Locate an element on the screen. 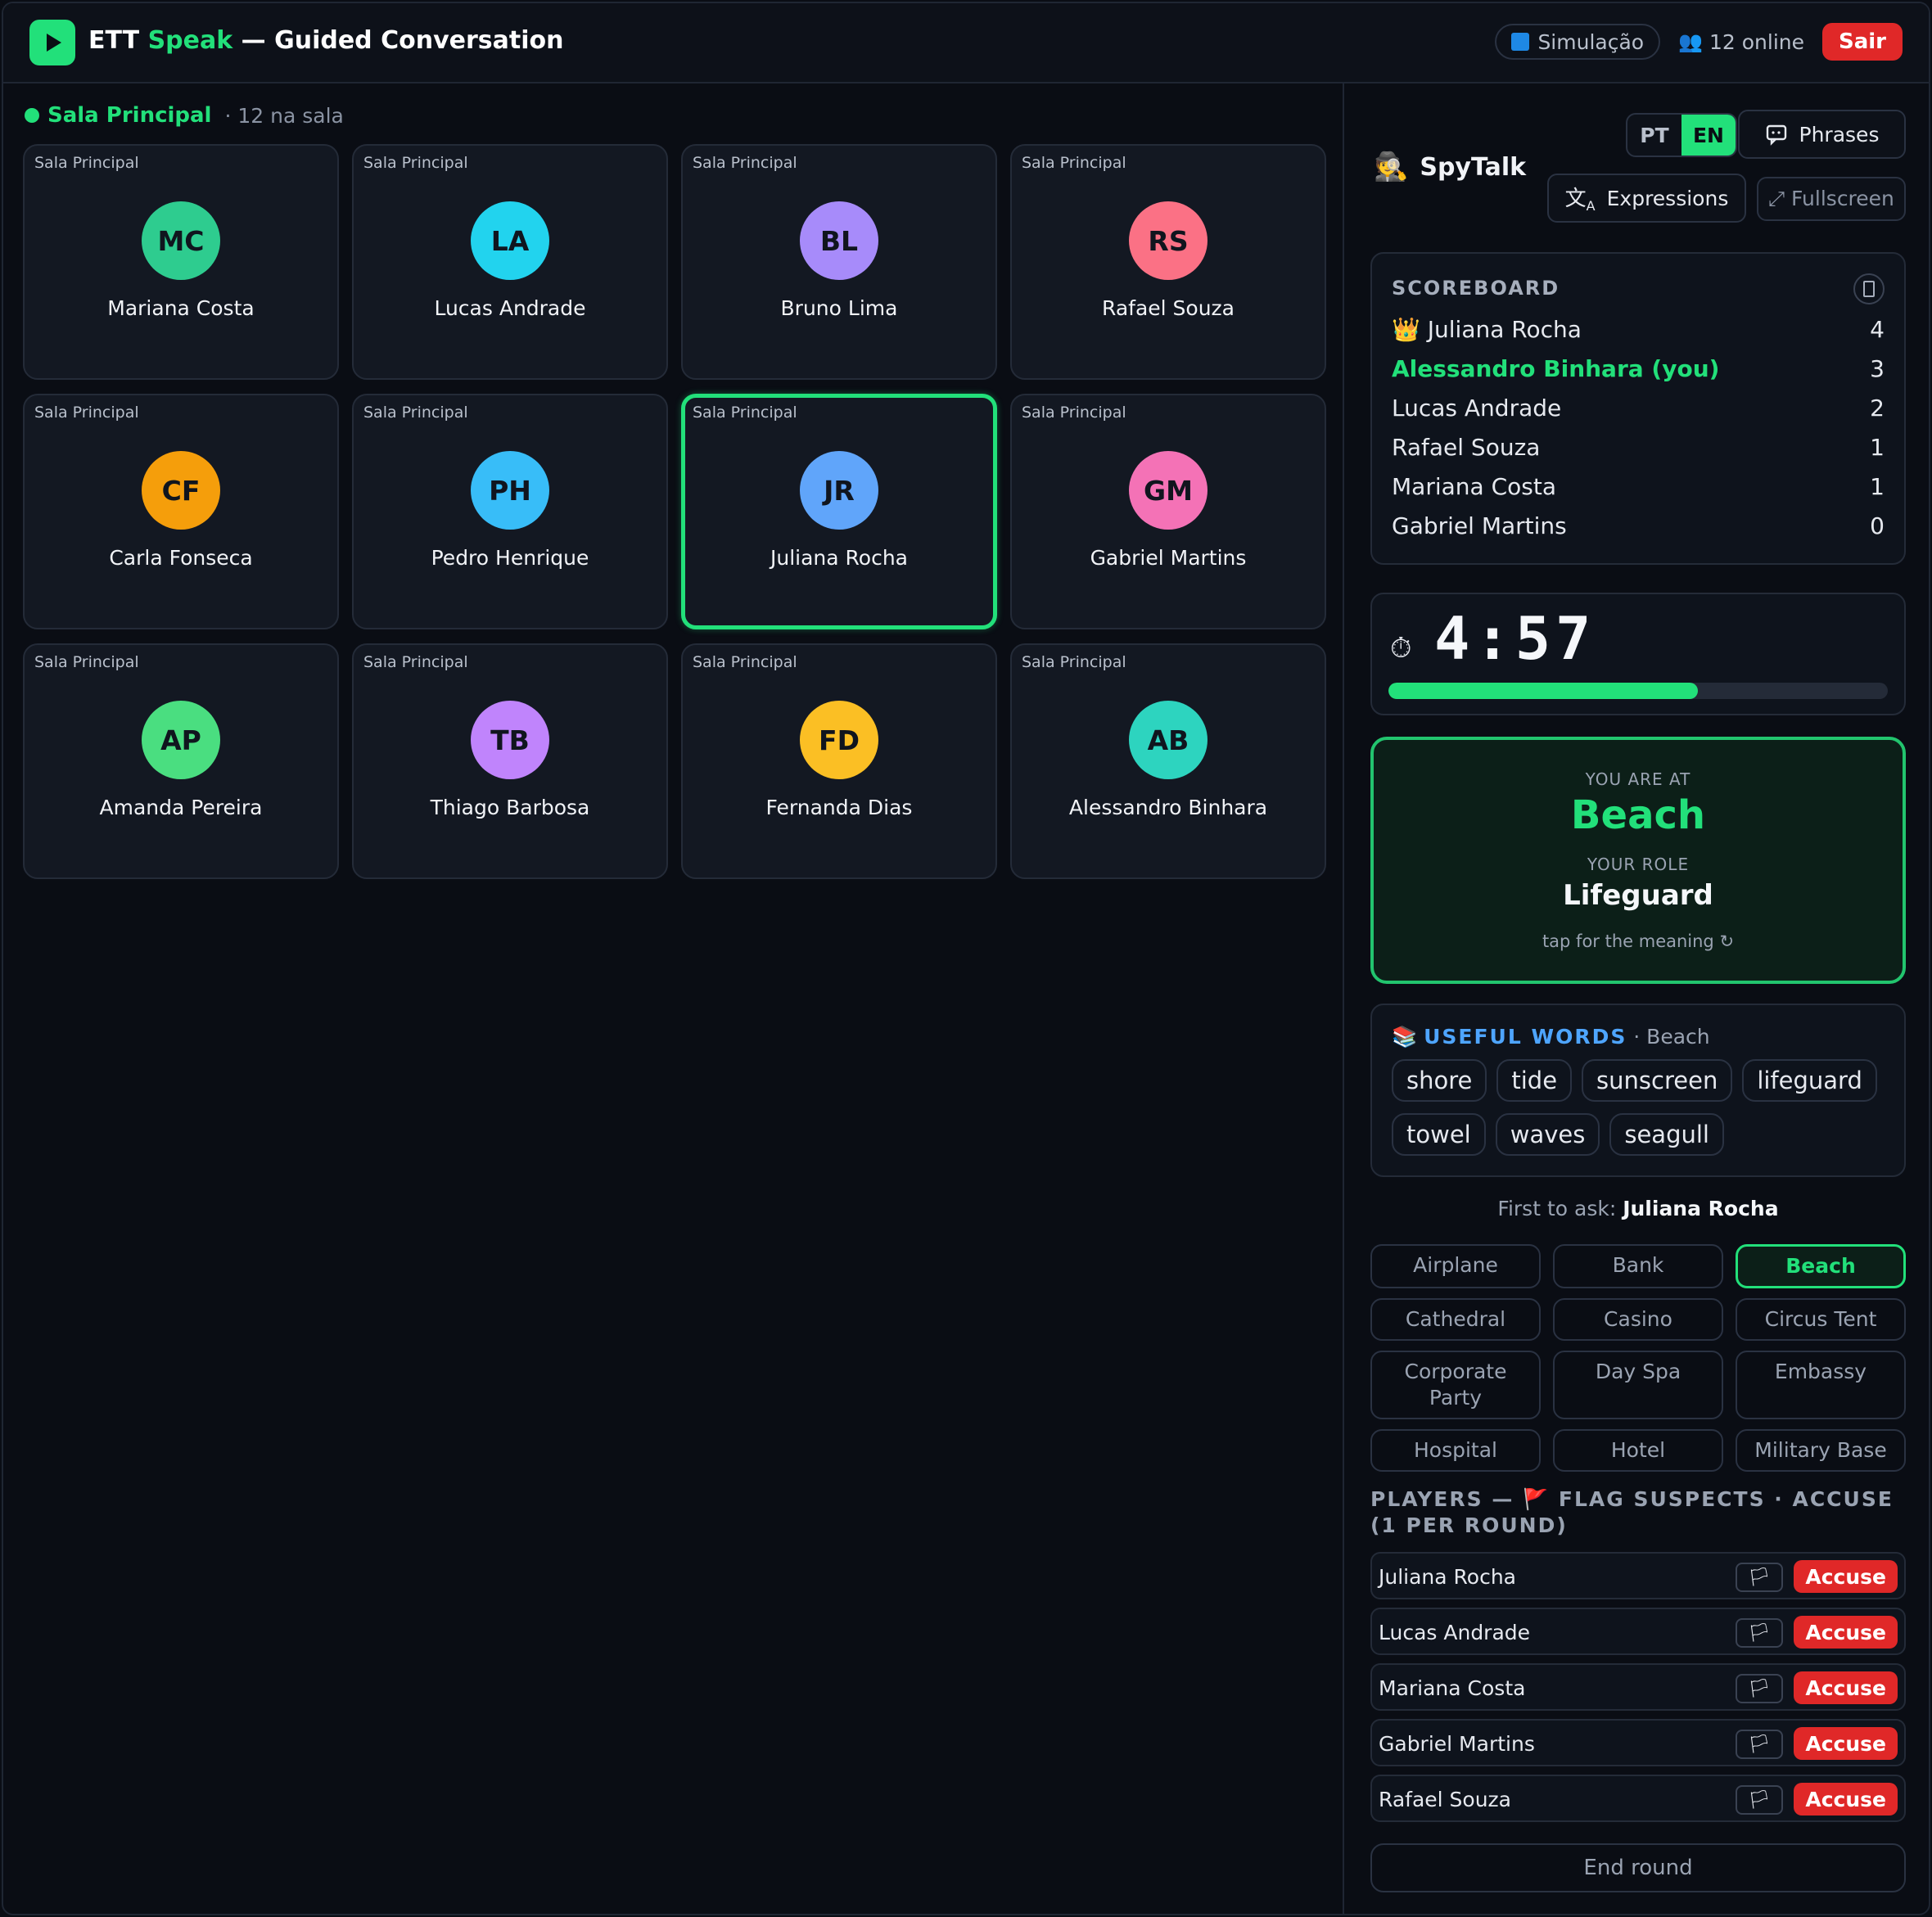 The image size is (1932, 1917). location-option: Hospital is located at coordinates (1455, 1450).